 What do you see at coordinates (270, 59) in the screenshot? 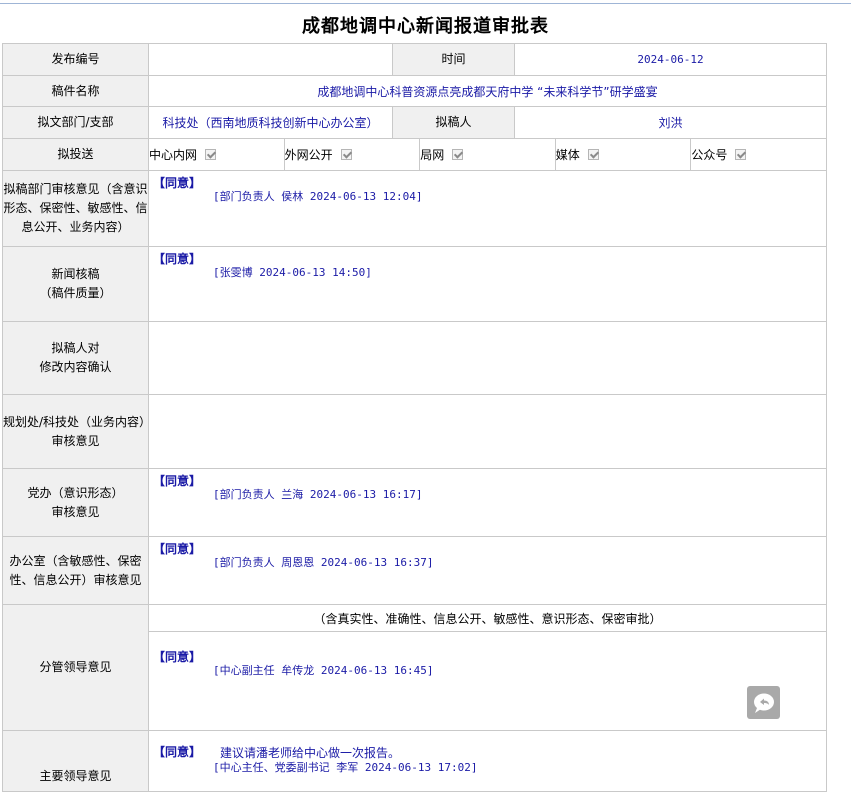
I see `pub-no-value` at bounding box center [270, 59].